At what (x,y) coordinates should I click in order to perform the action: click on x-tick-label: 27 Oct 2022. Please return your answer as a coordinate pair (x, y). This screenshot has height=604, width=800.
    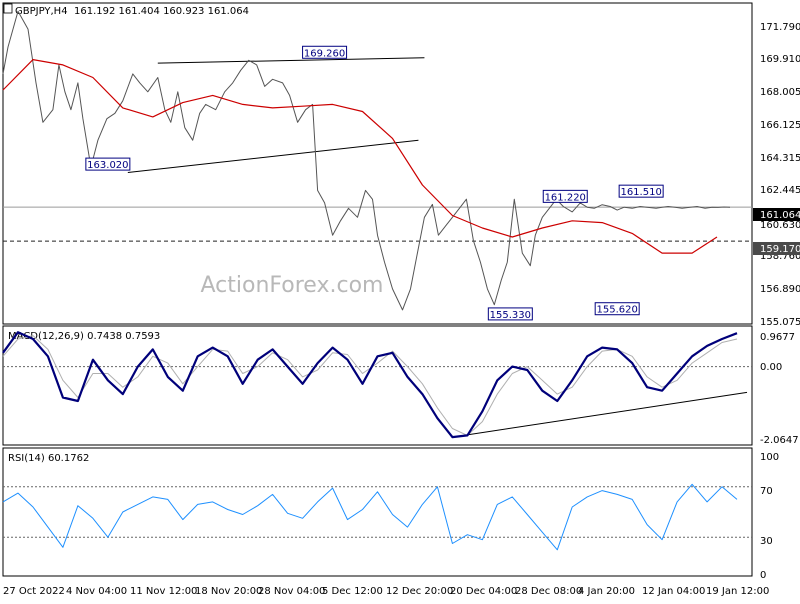
    Looking at the image, I should click on (34, 591).